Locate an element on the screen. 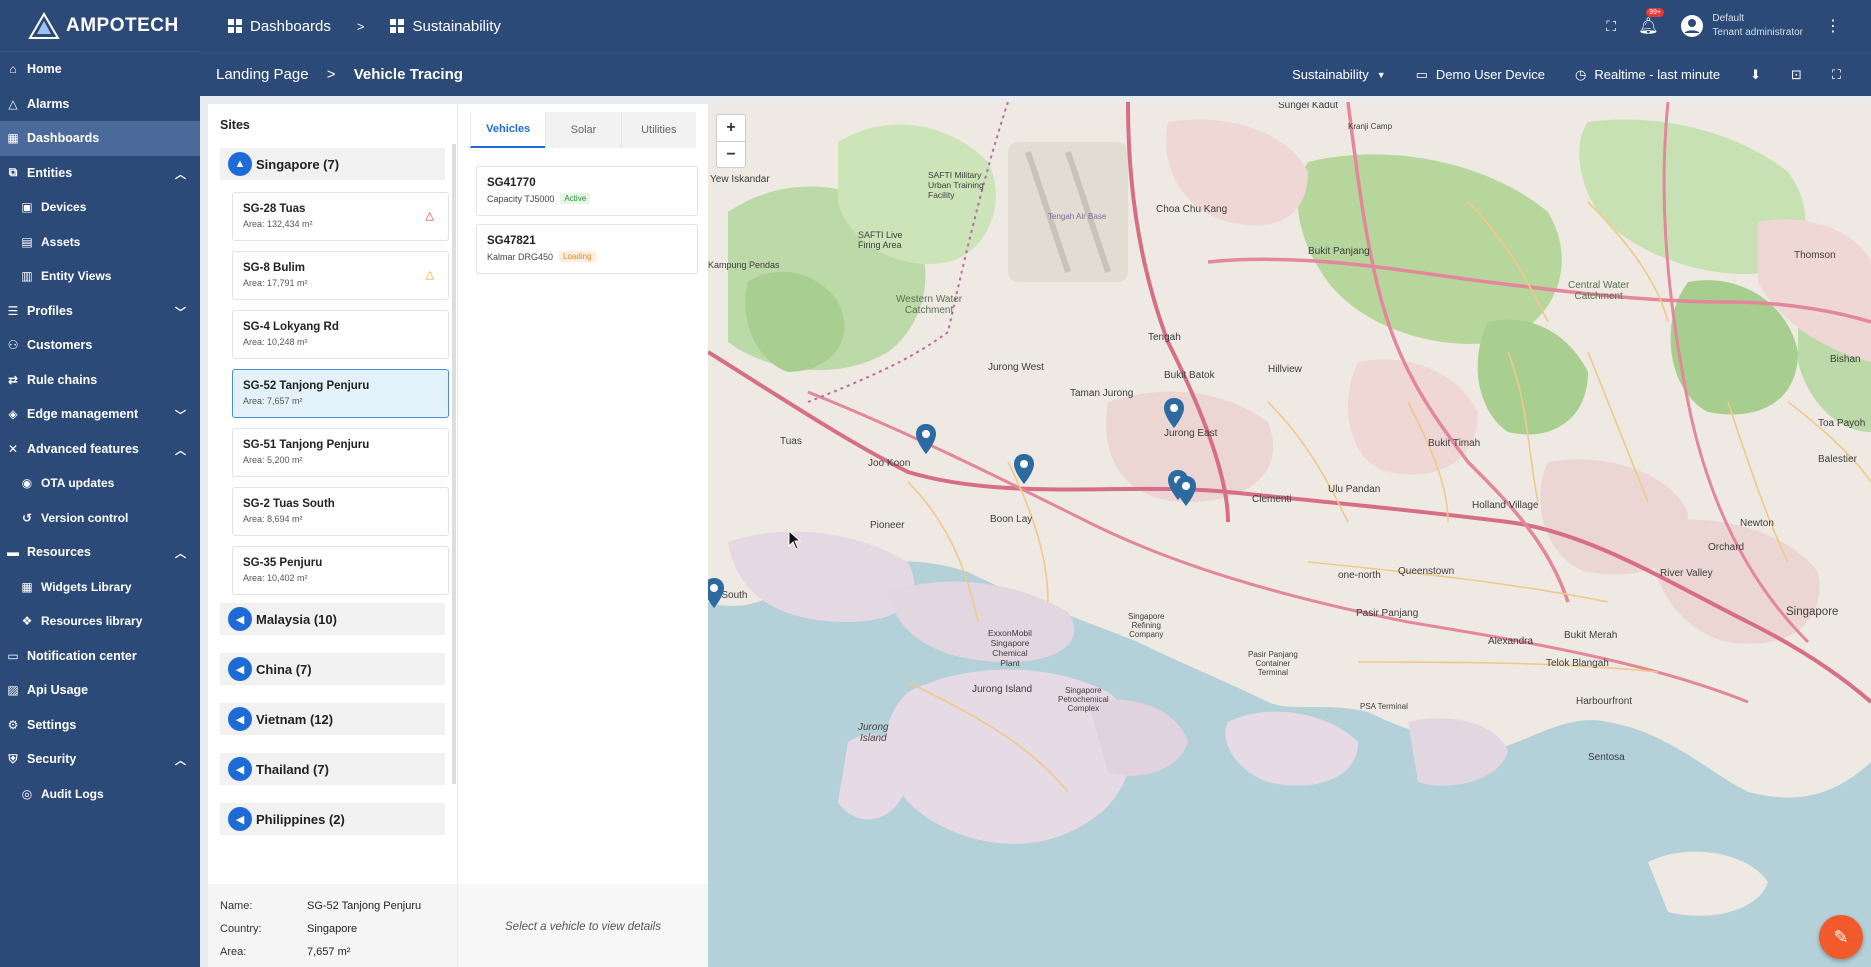 The height and width of the screenshot is (967, 1871). map-label: Pioneer is located at coordinates (887, 525).